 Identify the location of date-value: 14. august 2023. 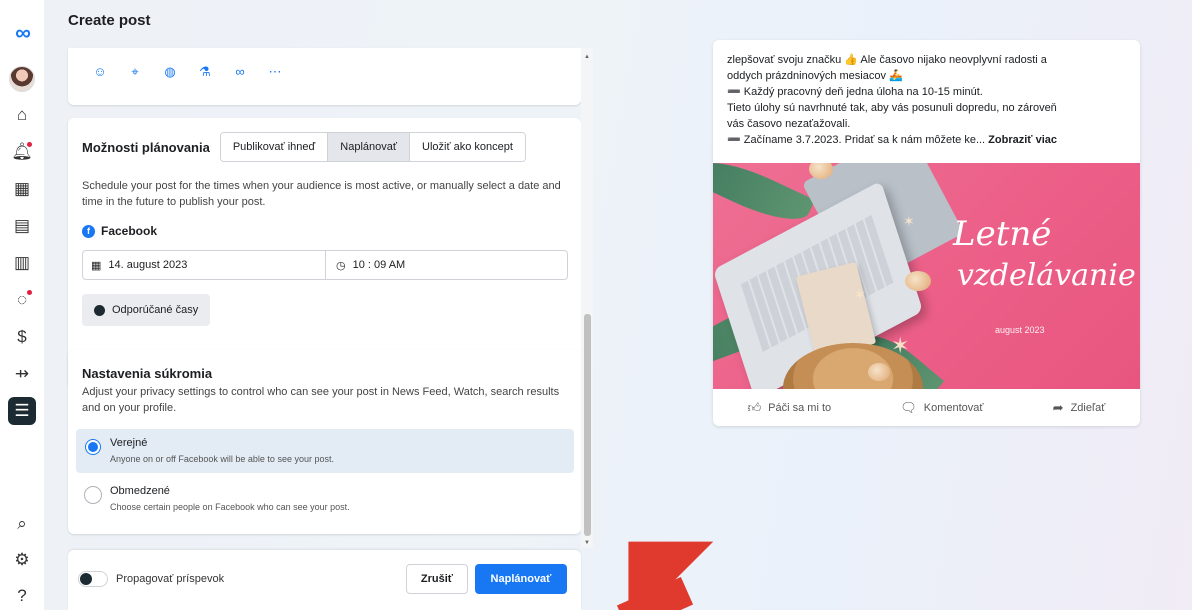
(148, 265).